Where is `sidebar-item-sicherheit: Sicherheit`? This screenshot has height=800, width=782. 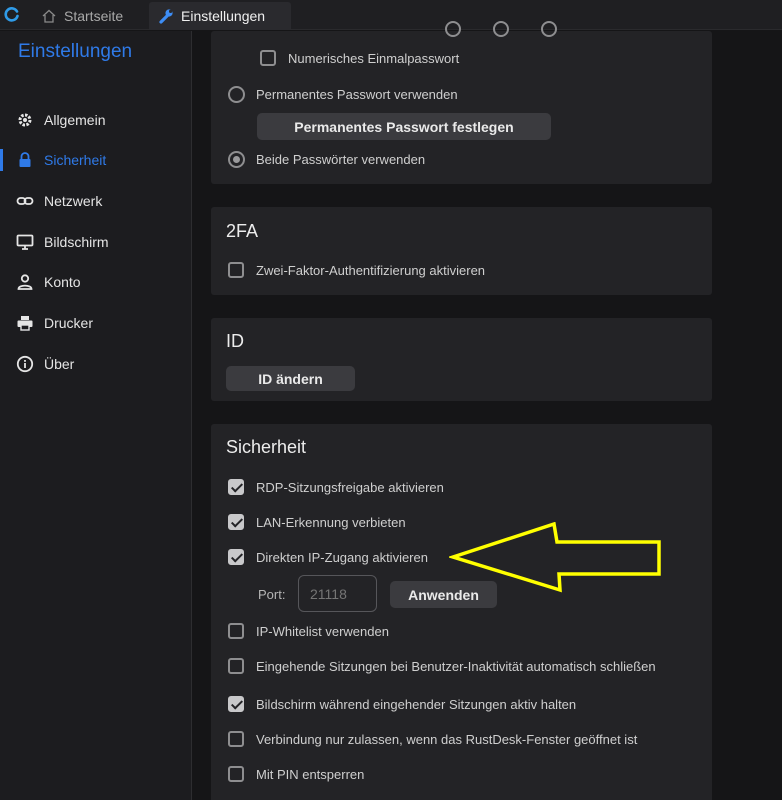
sidebar-item-sicherheit: Sicherheit is located at coordinates (95, 160).